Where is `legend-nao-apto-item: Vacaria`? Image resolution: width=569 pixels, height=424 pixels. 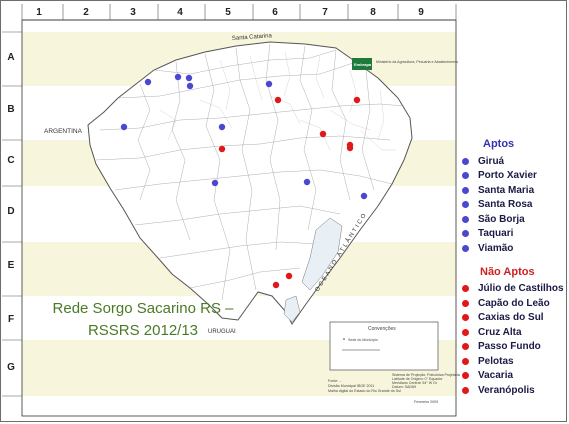
legend-nao-apto-item: Vacaria is located at coordinates (511, 376).